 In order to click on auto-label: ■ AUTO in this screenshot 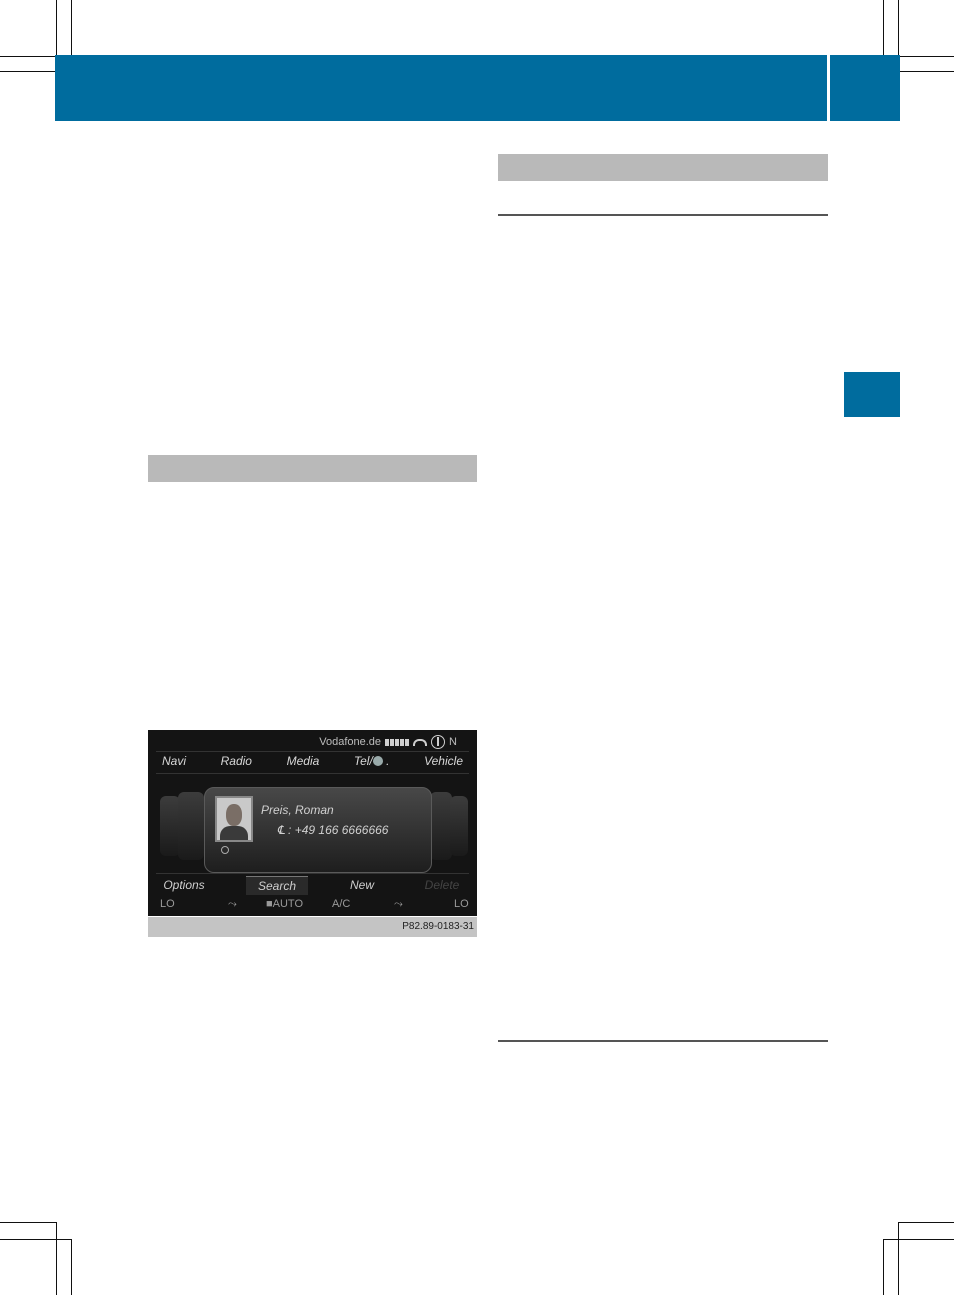, I will do `click(285, 904)`.